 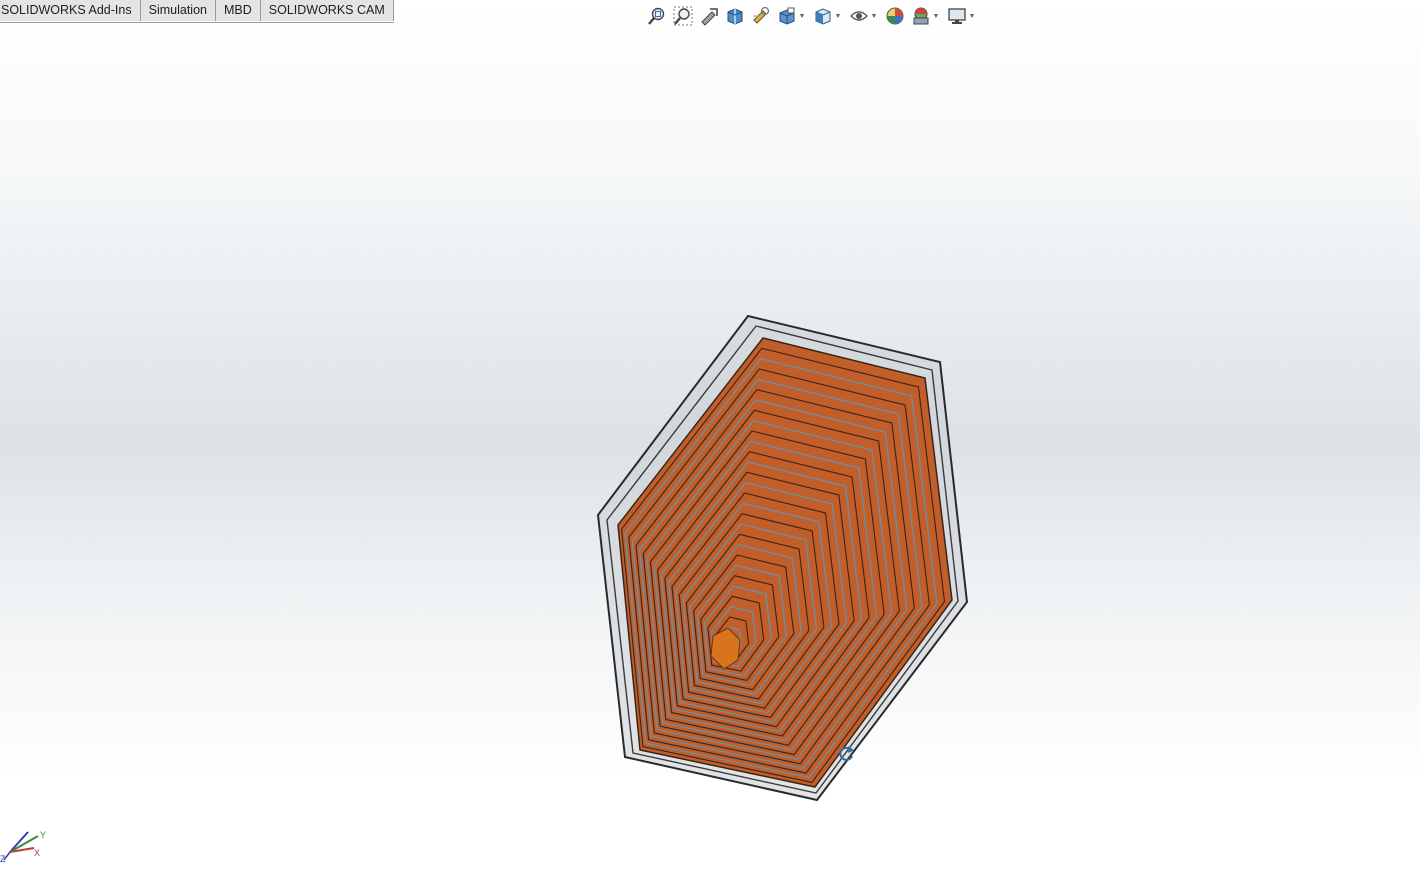 I want to click on rotate-cursor-icon, so click(x=846, y=753).